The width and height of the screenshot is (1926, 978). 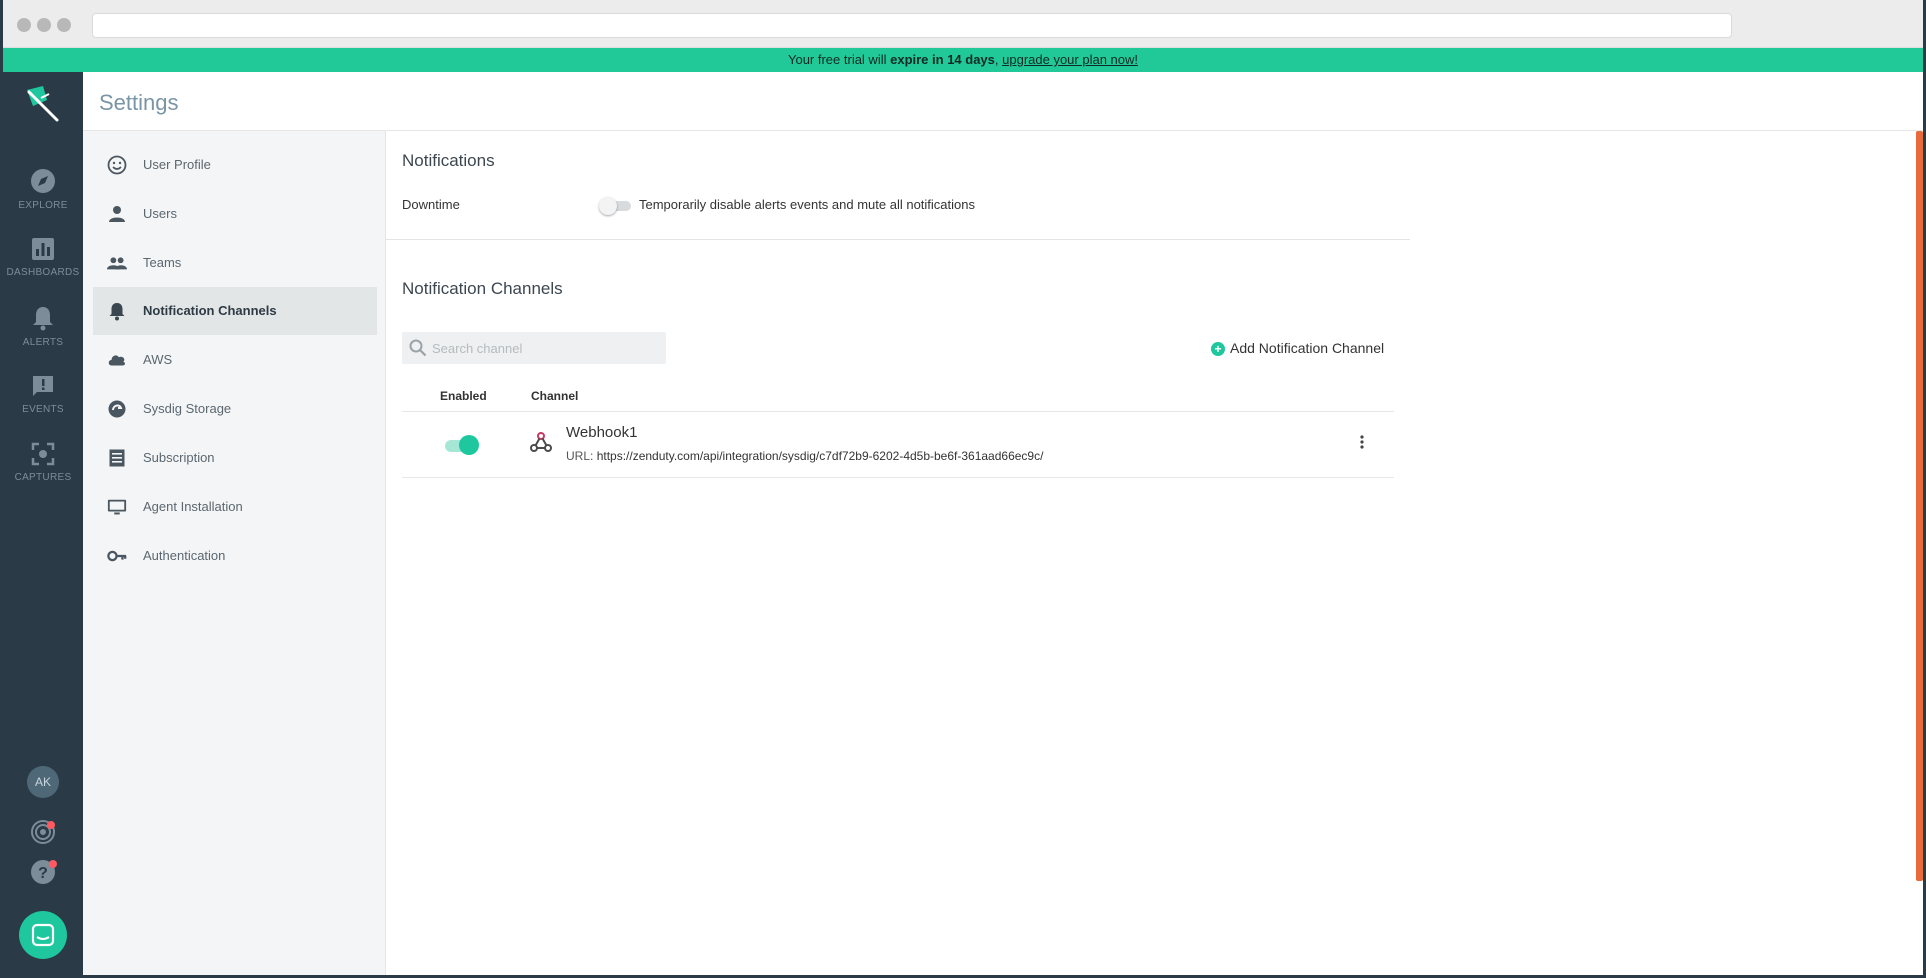 What do you see at coordinates (24, 25) in the screenshot?
I see `close-window-button` at bounding box center [24, 25].